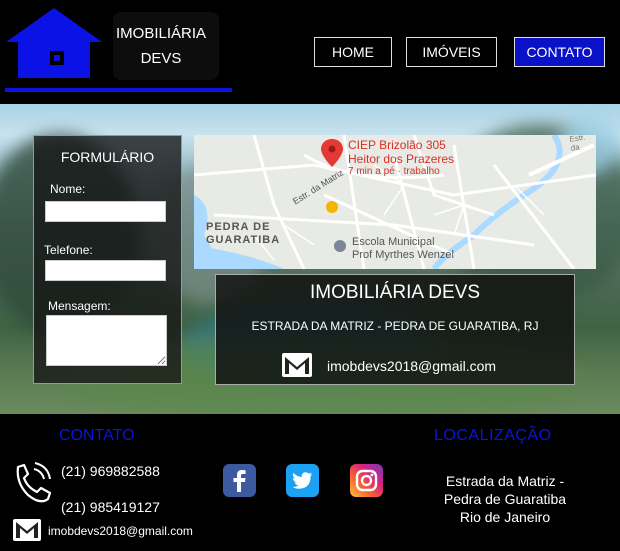  I want to click on map-place-sub: 7 min a pé · trabalho, so click(394, 171).